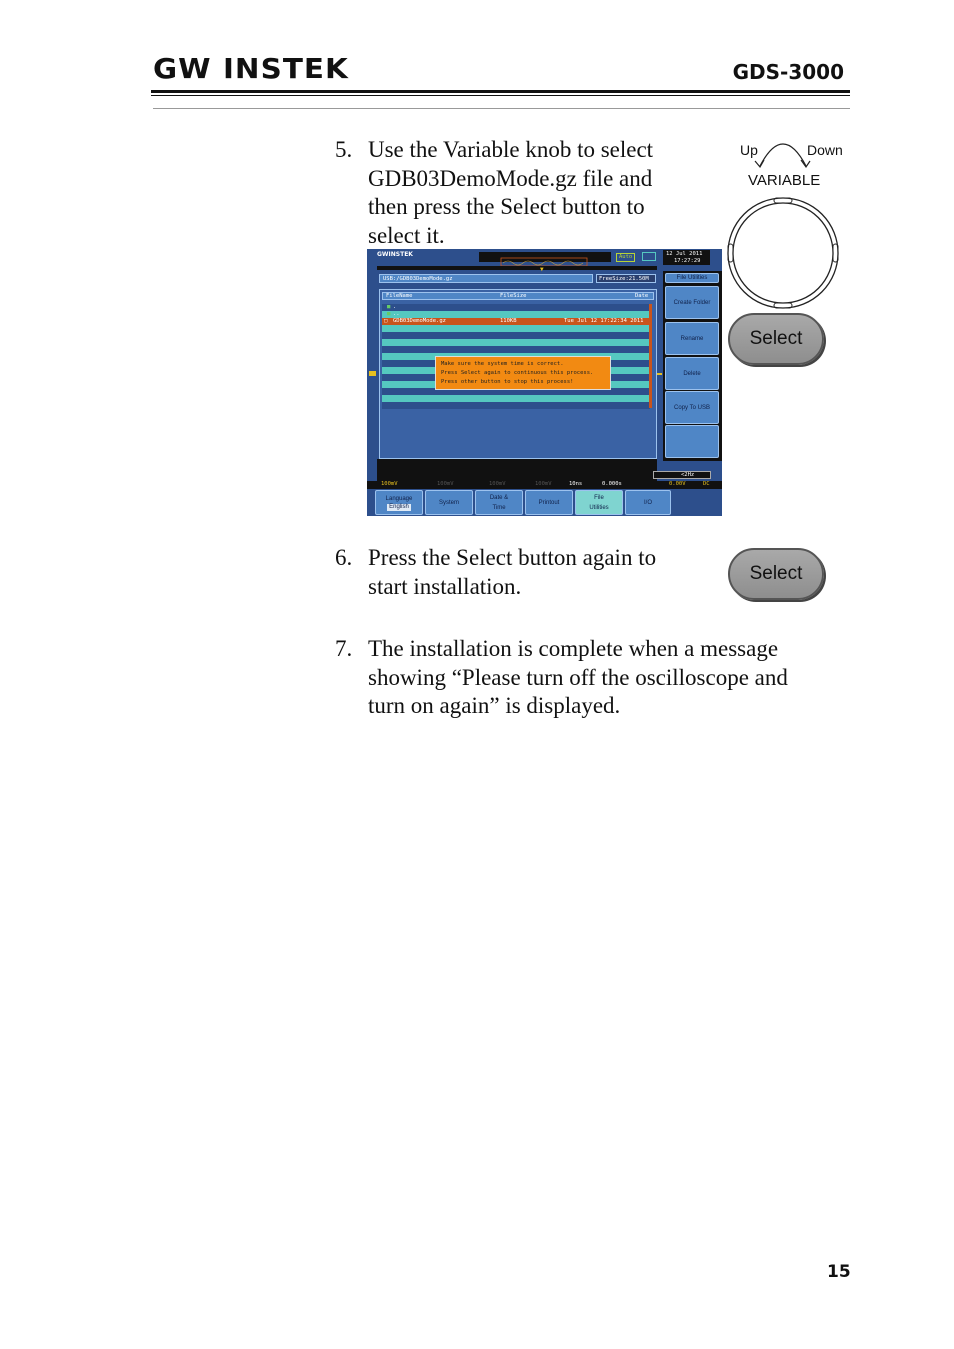 This screenshot has height=1349, width=954. Describe the element at coordinates (626, 257) in the screenshot. I see `trigger-mode: Auto` at that location.